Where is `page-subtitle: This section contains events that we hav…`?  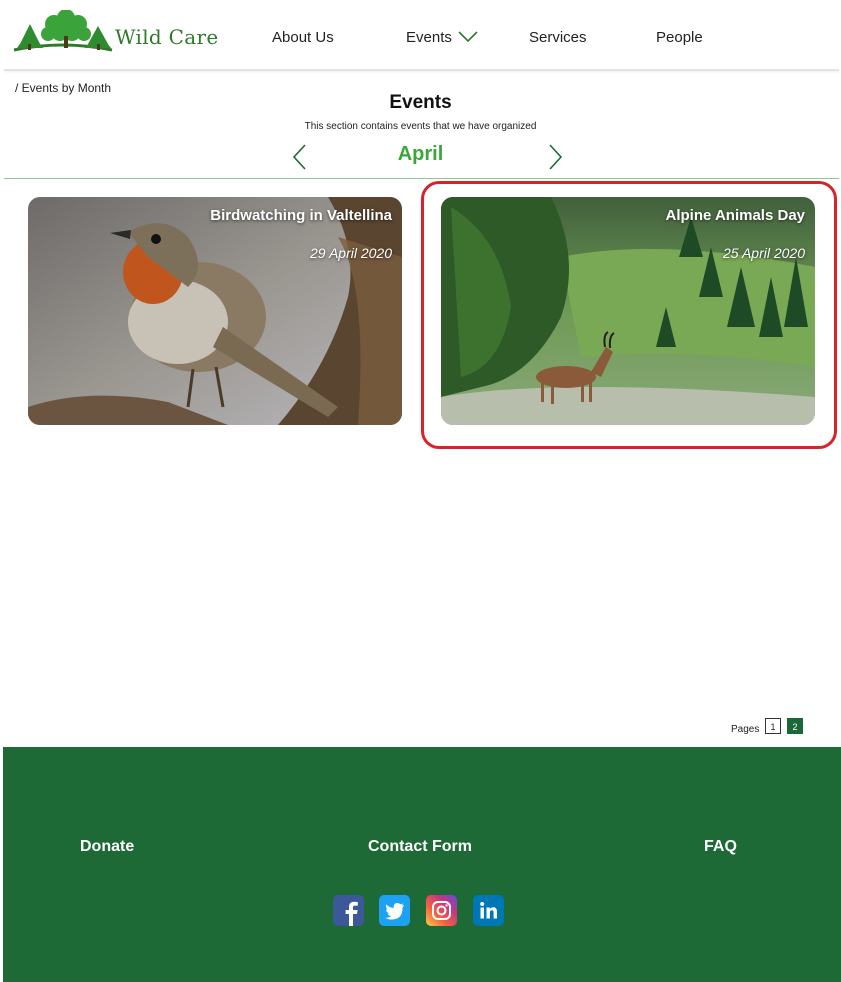 page-subtitle: This section contains events that we hav… is located at coordinates (420, 126).